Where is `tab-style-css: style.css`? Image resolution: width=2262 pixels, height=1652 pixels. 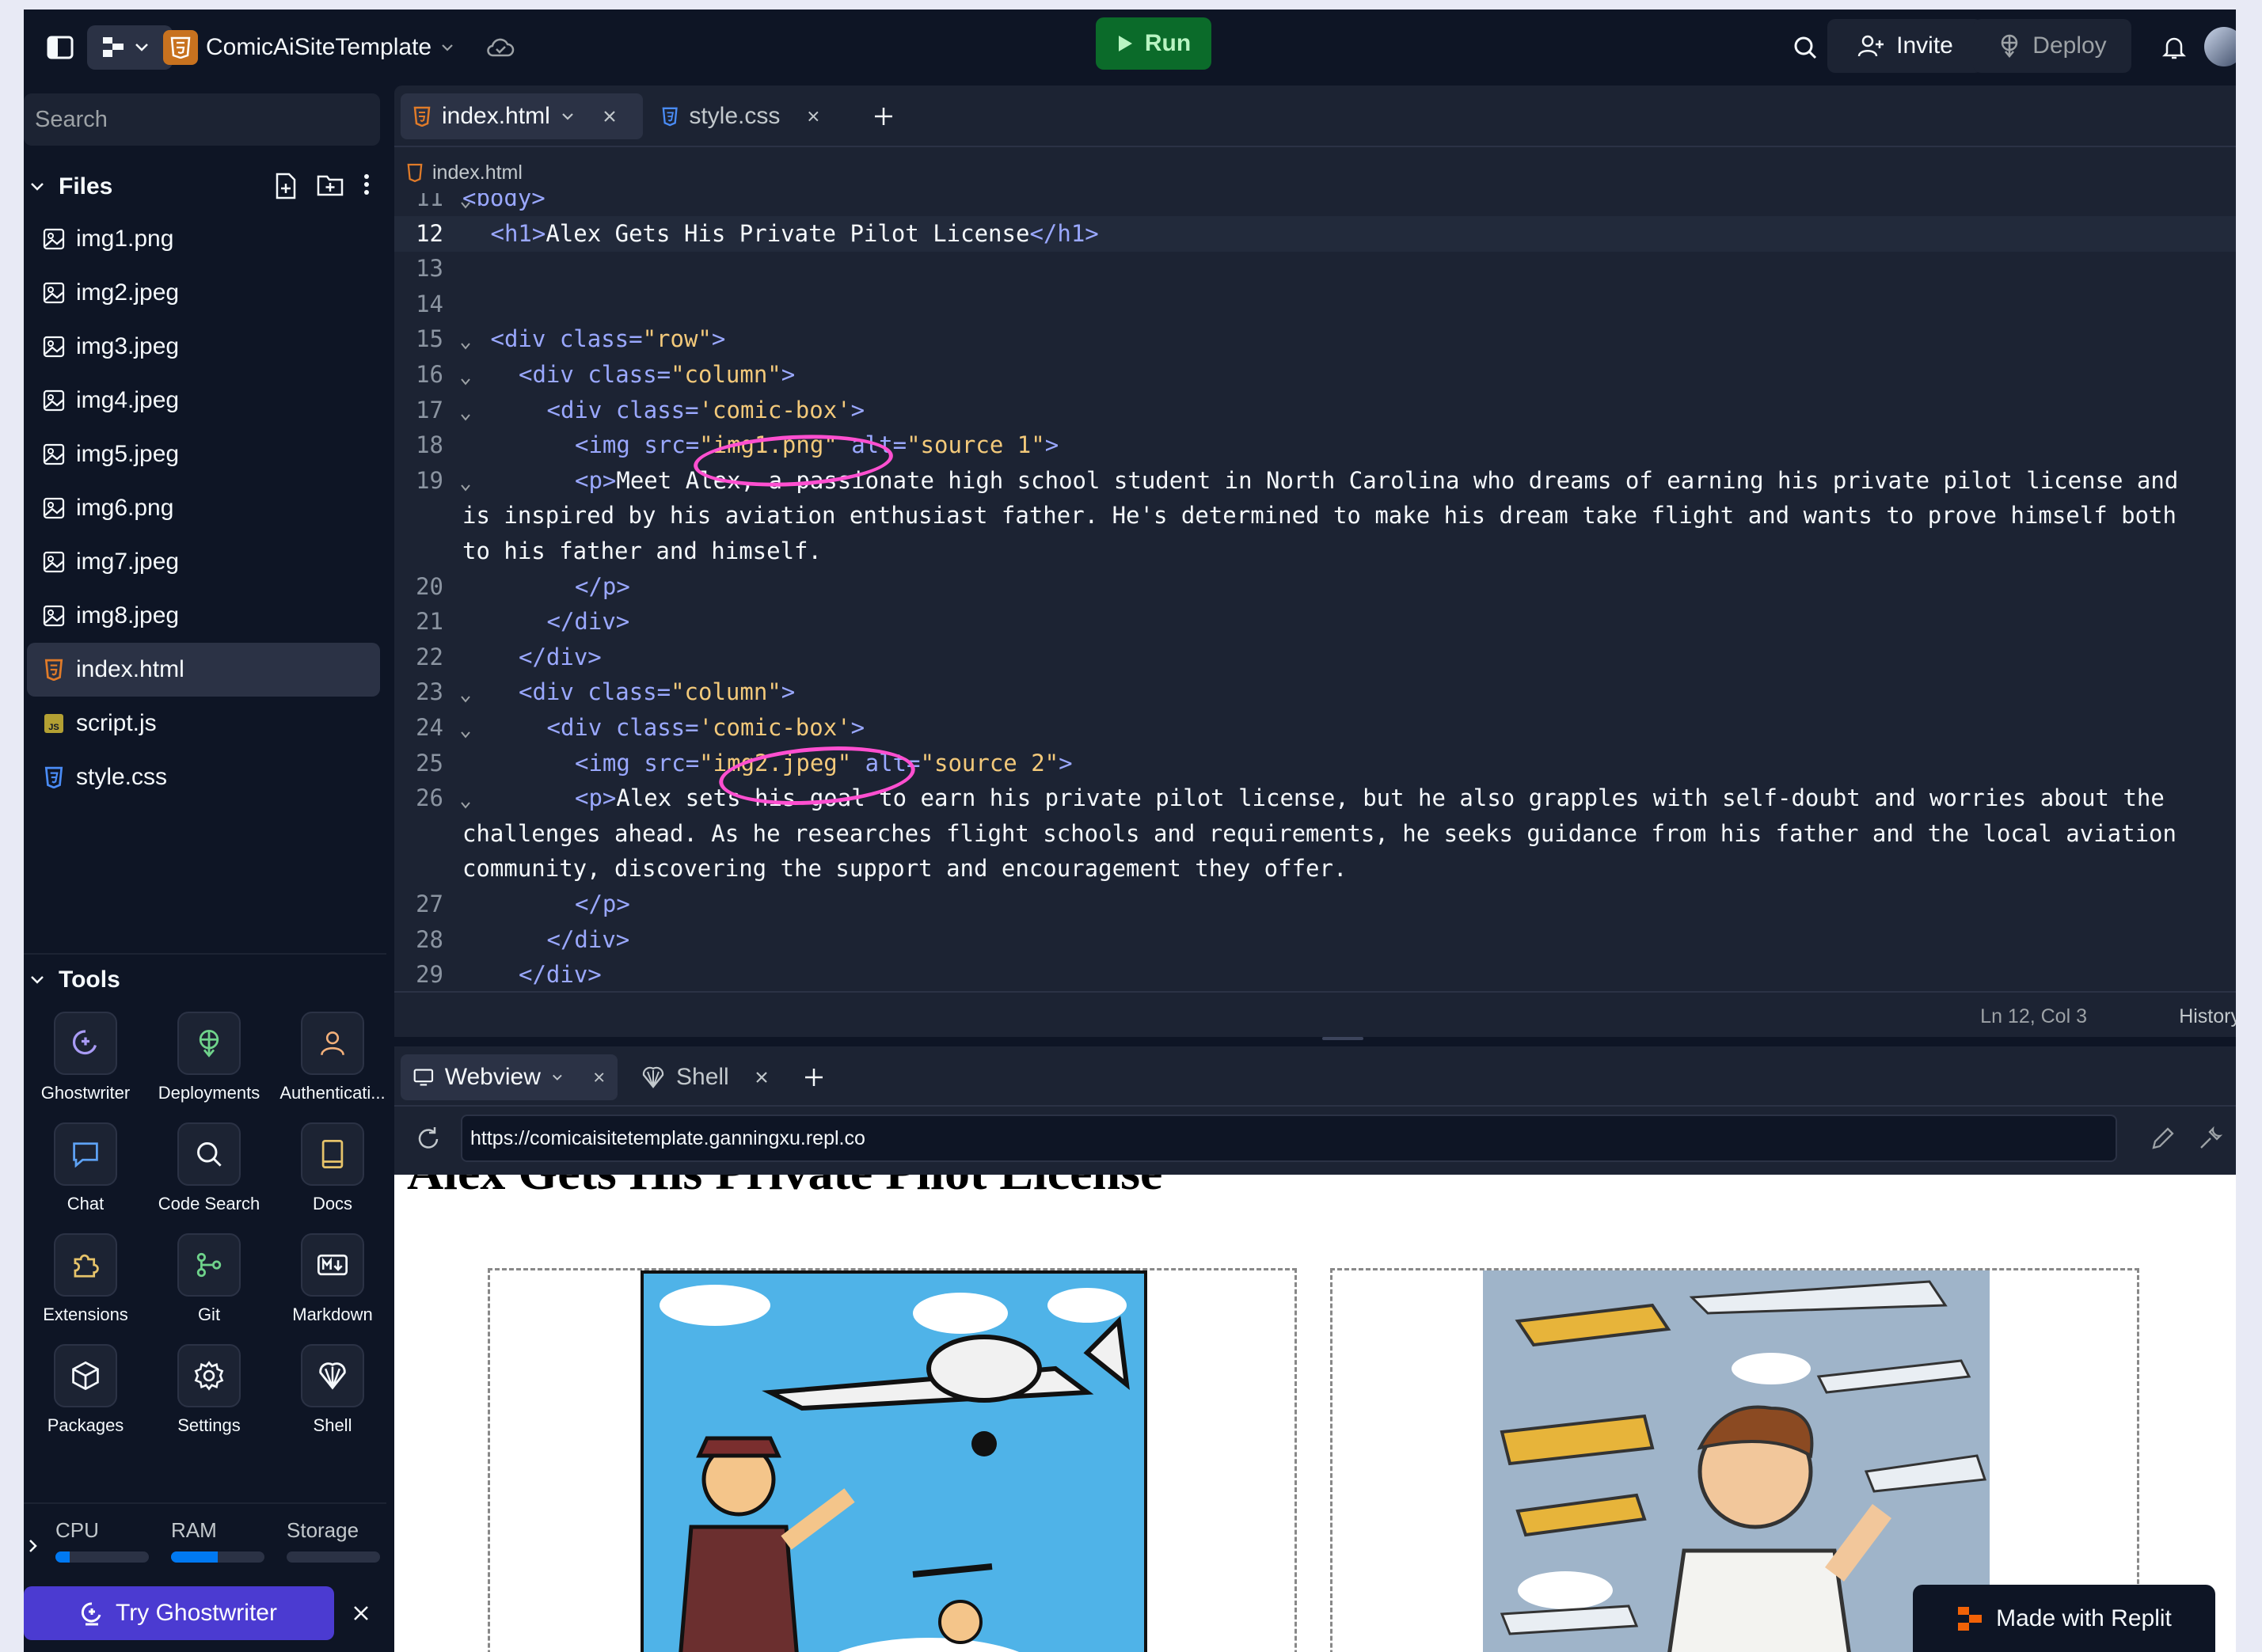 tab-style-css: style.css is located at coordinates (741, 116).